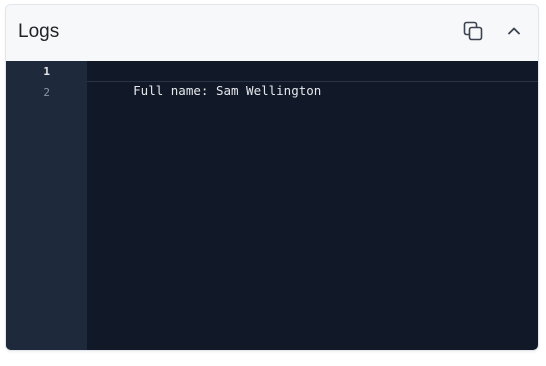  Describe the element at coordinates (312, 79) in the screenshot. I see `code-line-1: Full name: Sam Wellington` at that location.